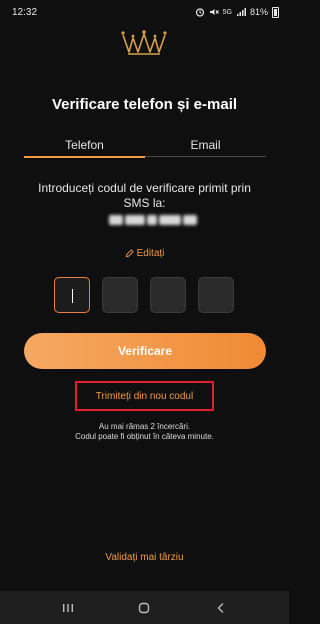  What do you see at coordinates (150, 253) in the screenshot?
I see `edit-label: Editați` at bounding box center [150, 253].